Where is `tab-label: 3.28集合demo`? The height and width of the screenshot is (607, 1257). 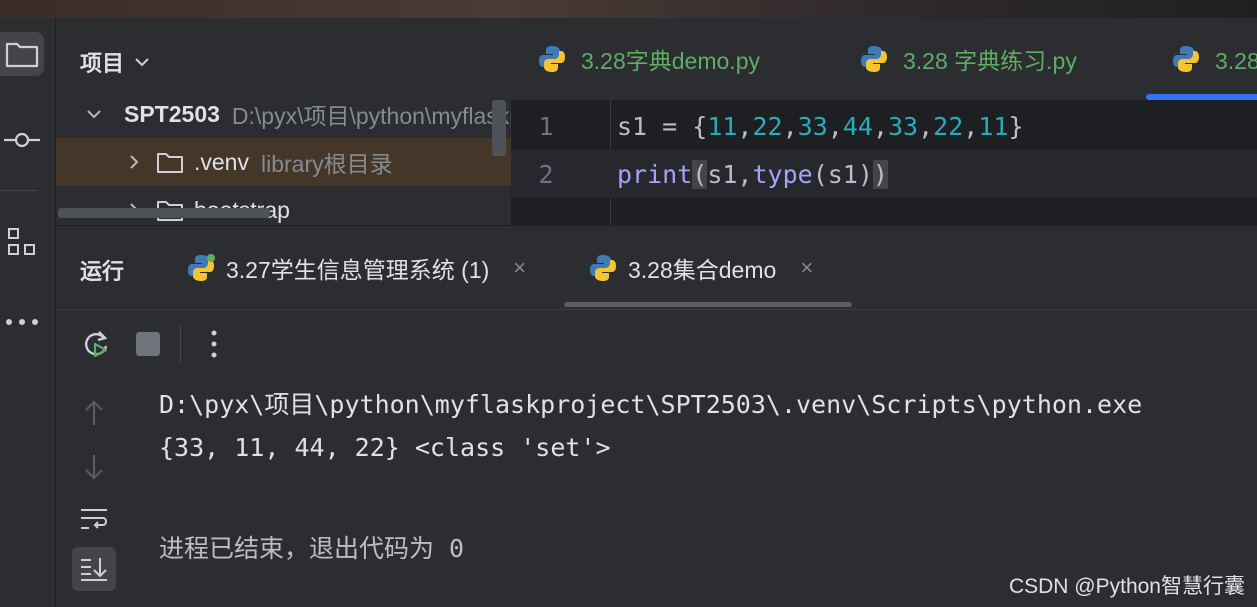
tab-label: 3.28集合demo is located at coordinates (702, 270).